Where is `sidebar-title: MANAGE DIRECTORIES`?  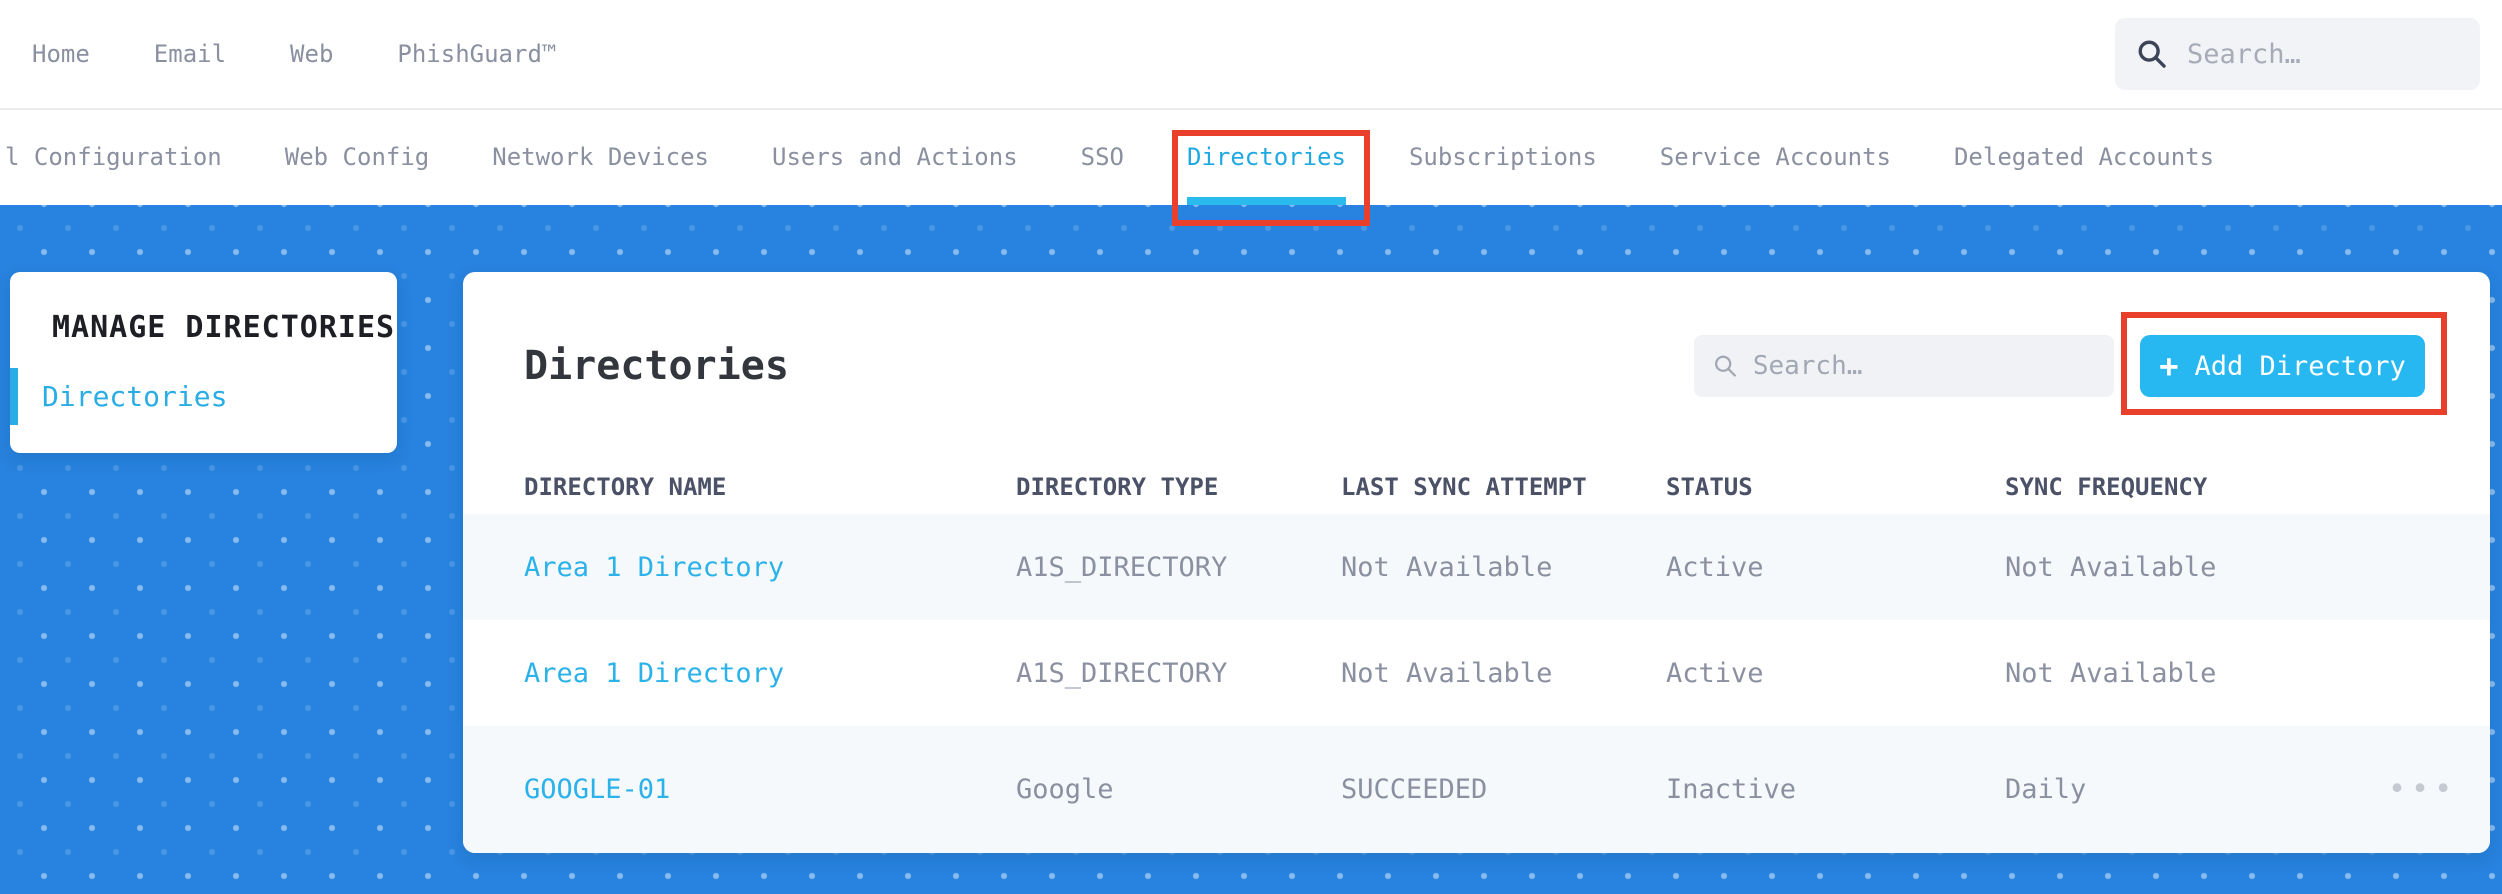
sidebar-title: MANAGE DIRECTORIES is located at coordinates (224, 327).